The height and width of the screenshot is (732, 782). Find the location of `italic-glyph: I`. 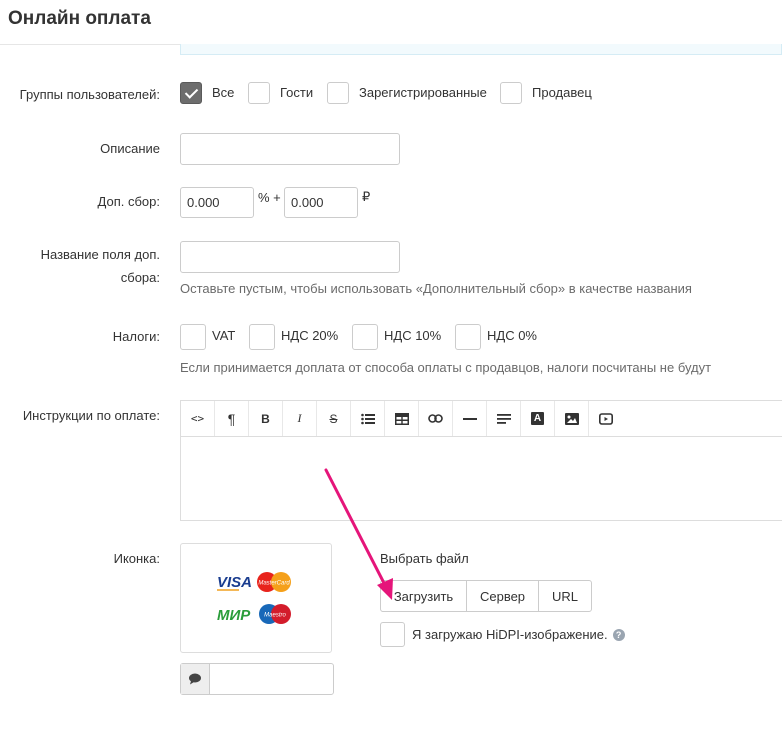

italic-glyph: I is located at coordinates (299, 418).